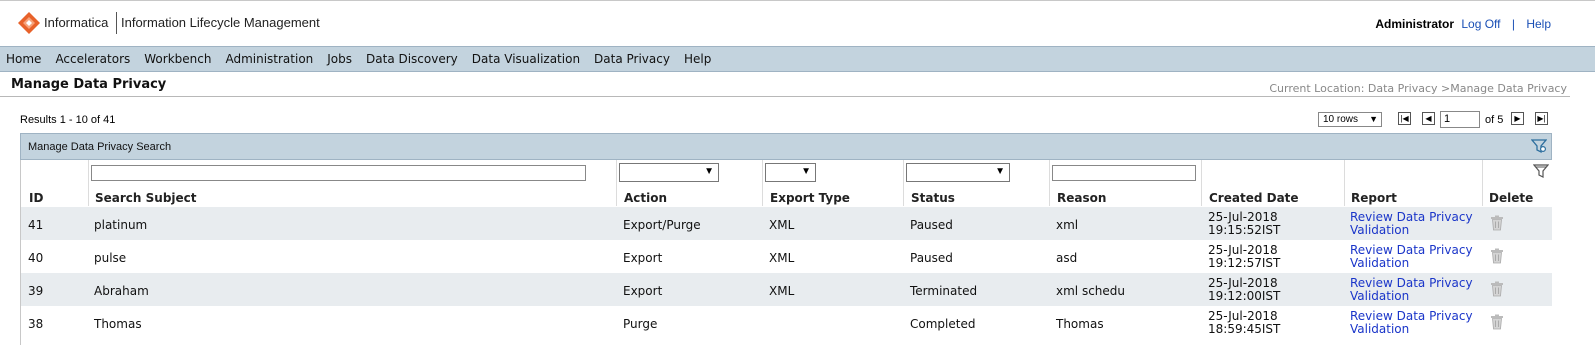 The width and height of the screenshot is (1595, 345). Describe the element at coordinates (1494, 120) in the screenshot. I see `page-total: of 5` at that location.